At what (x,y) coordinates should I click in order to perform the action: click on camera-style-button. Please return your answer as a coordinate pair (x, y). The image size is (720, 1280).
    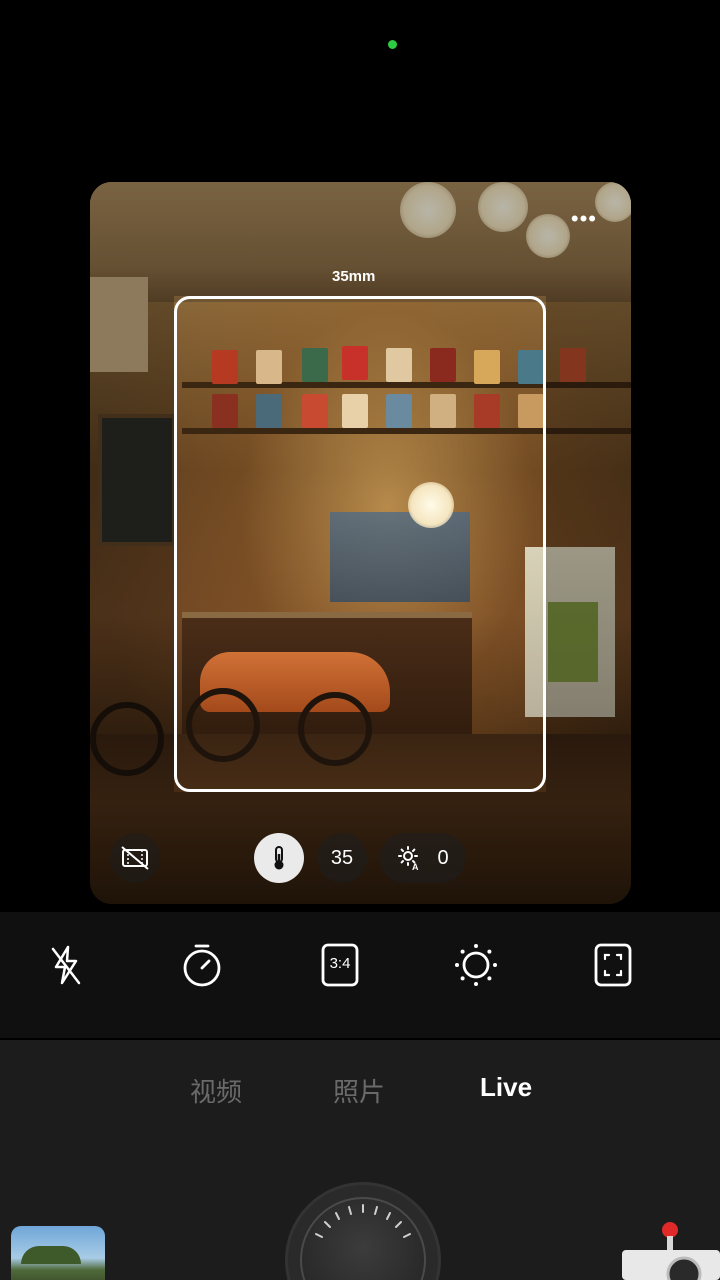
    Looking at the image, I should click on (667, 1249).